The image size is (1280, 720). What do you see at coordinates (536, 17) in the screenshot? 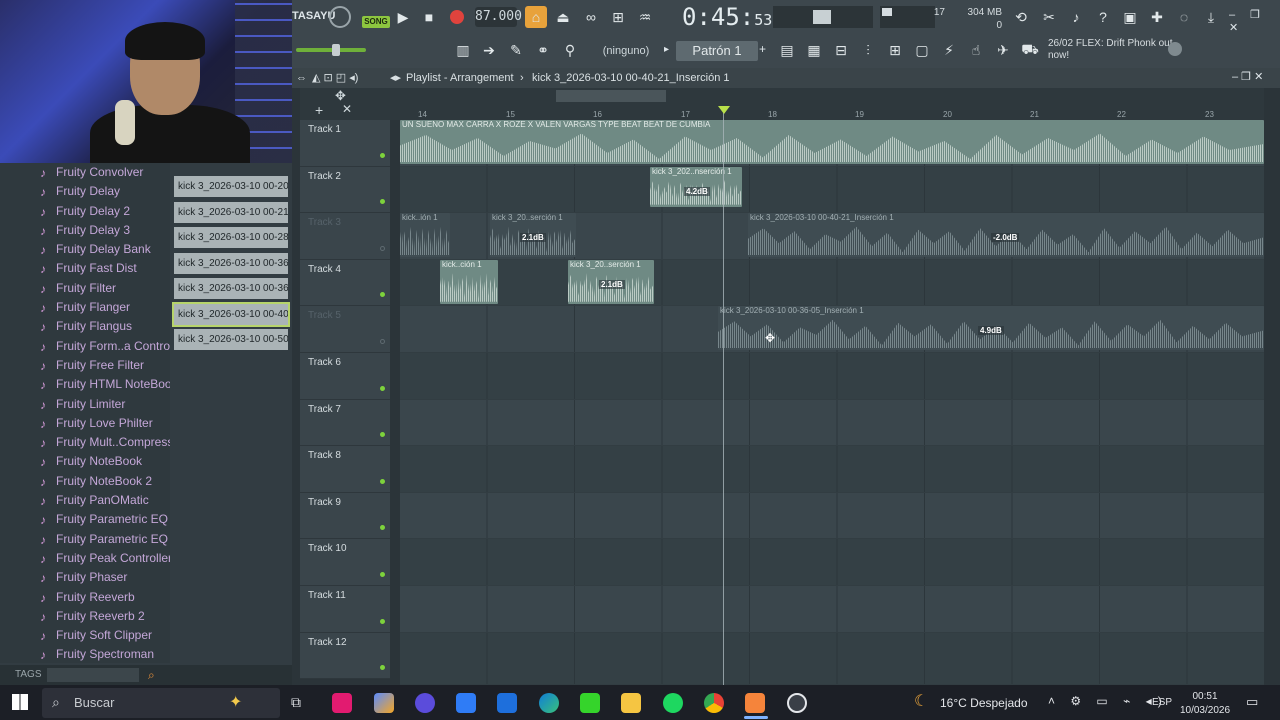
I see `metronome-icon: ⌂` at bounding box center [536, 17].